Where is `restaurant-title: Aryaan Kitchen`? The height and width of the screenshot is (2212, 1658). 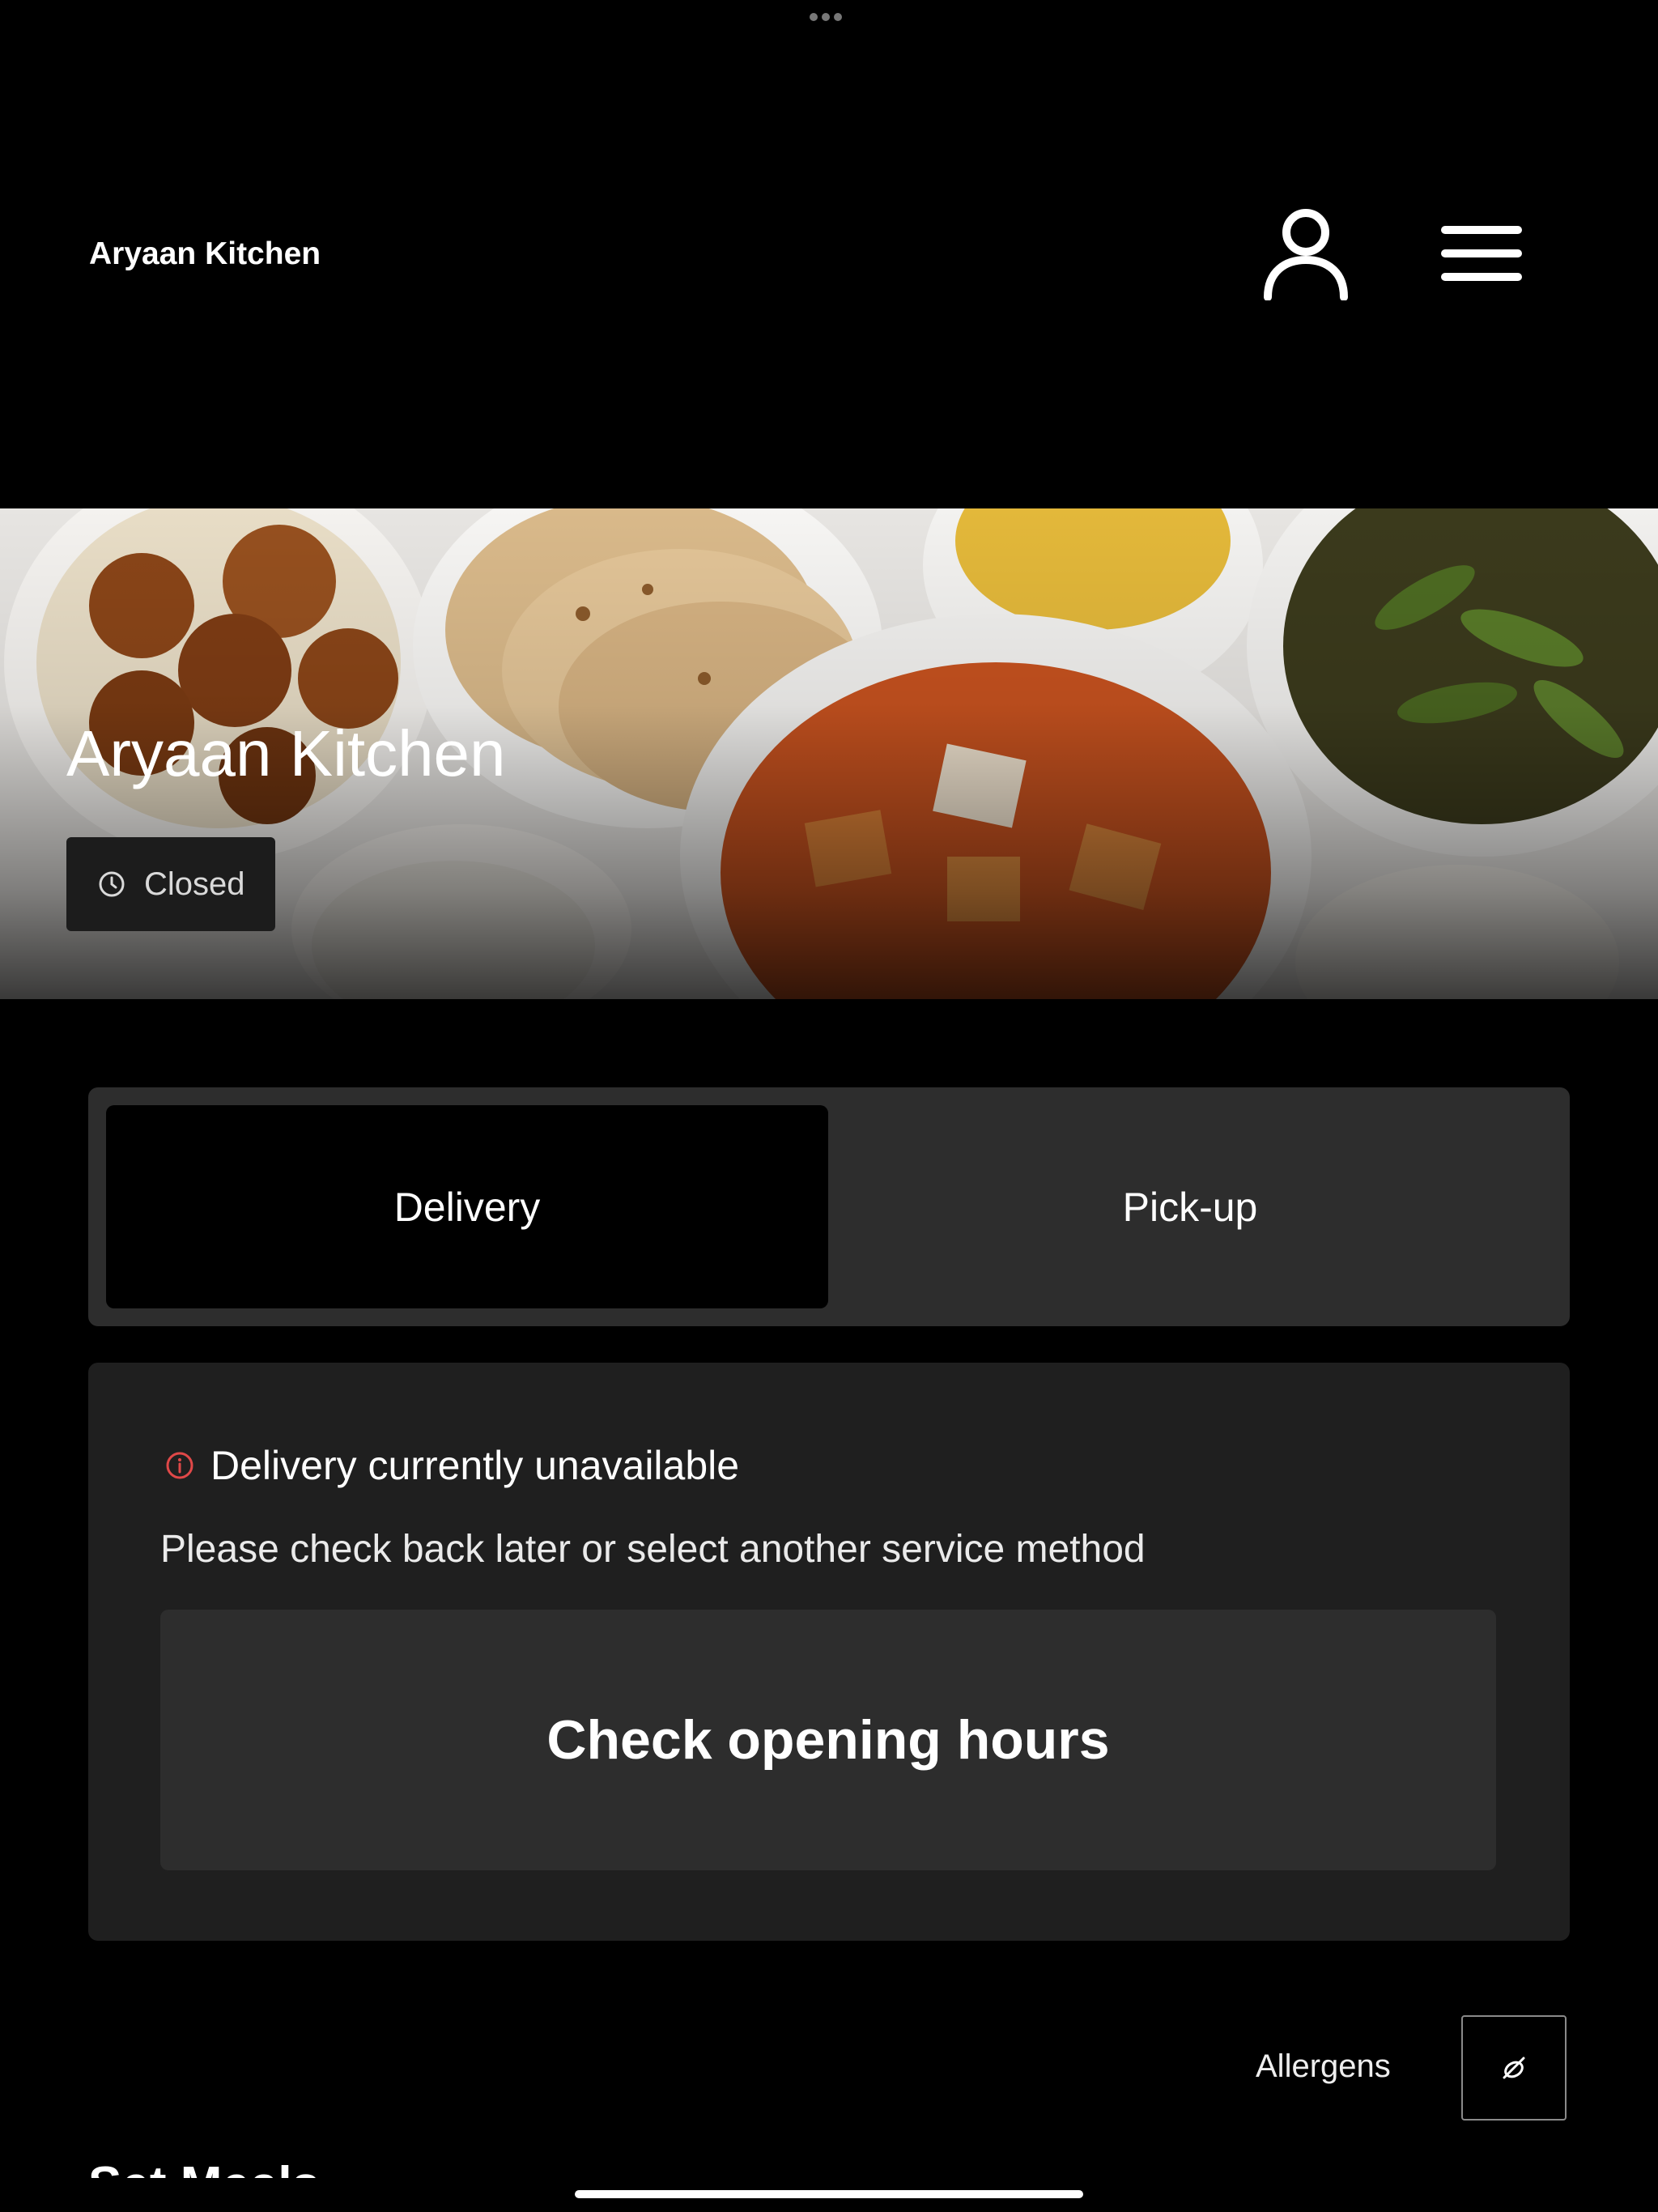 restaurant-title: Aryaan Kitchen is located at coordinates (286, 753).